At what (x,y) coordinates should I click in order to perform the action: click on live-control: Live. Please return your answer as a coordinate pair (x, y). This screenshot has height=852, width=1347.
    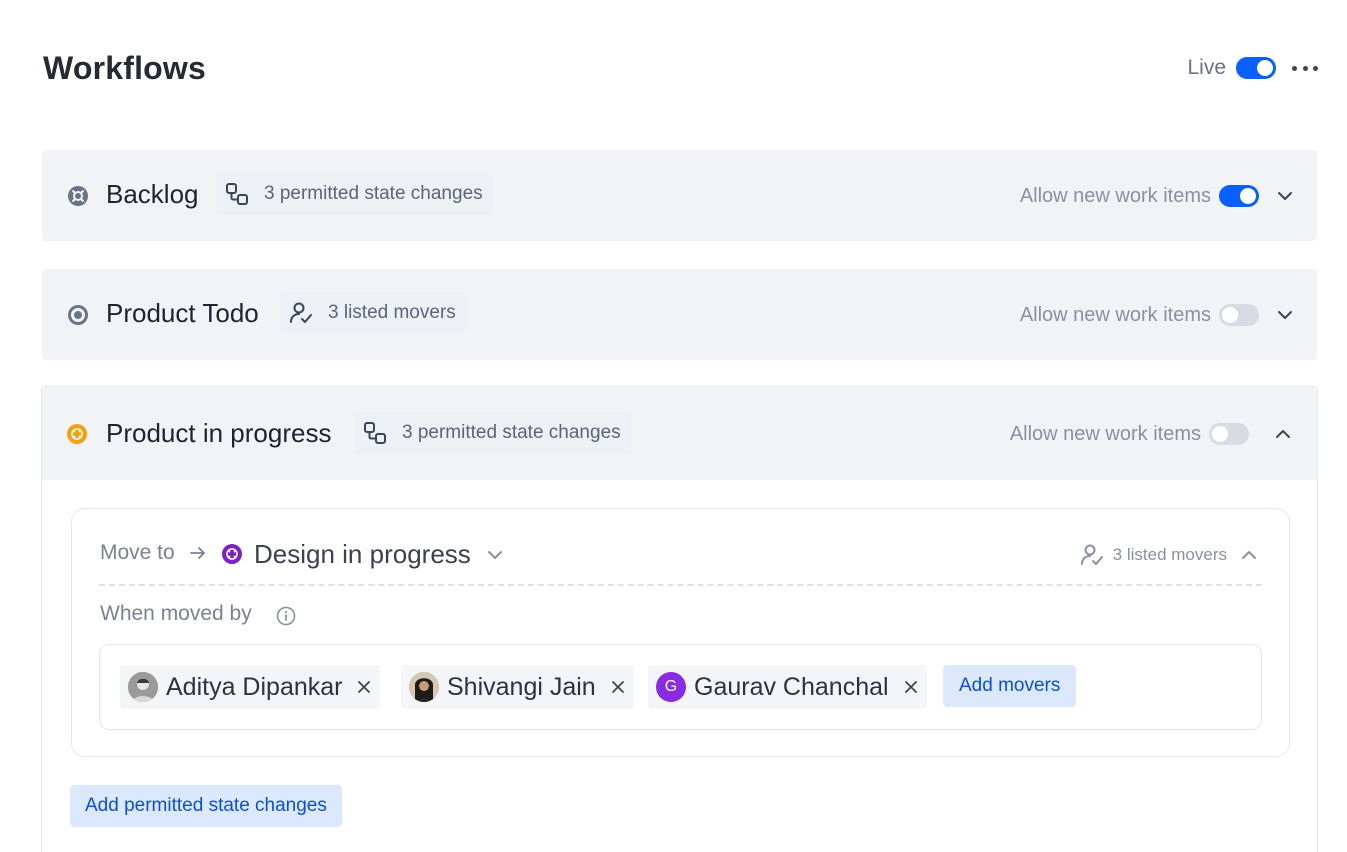
    Looking at the image, I should click on (1252, 68).